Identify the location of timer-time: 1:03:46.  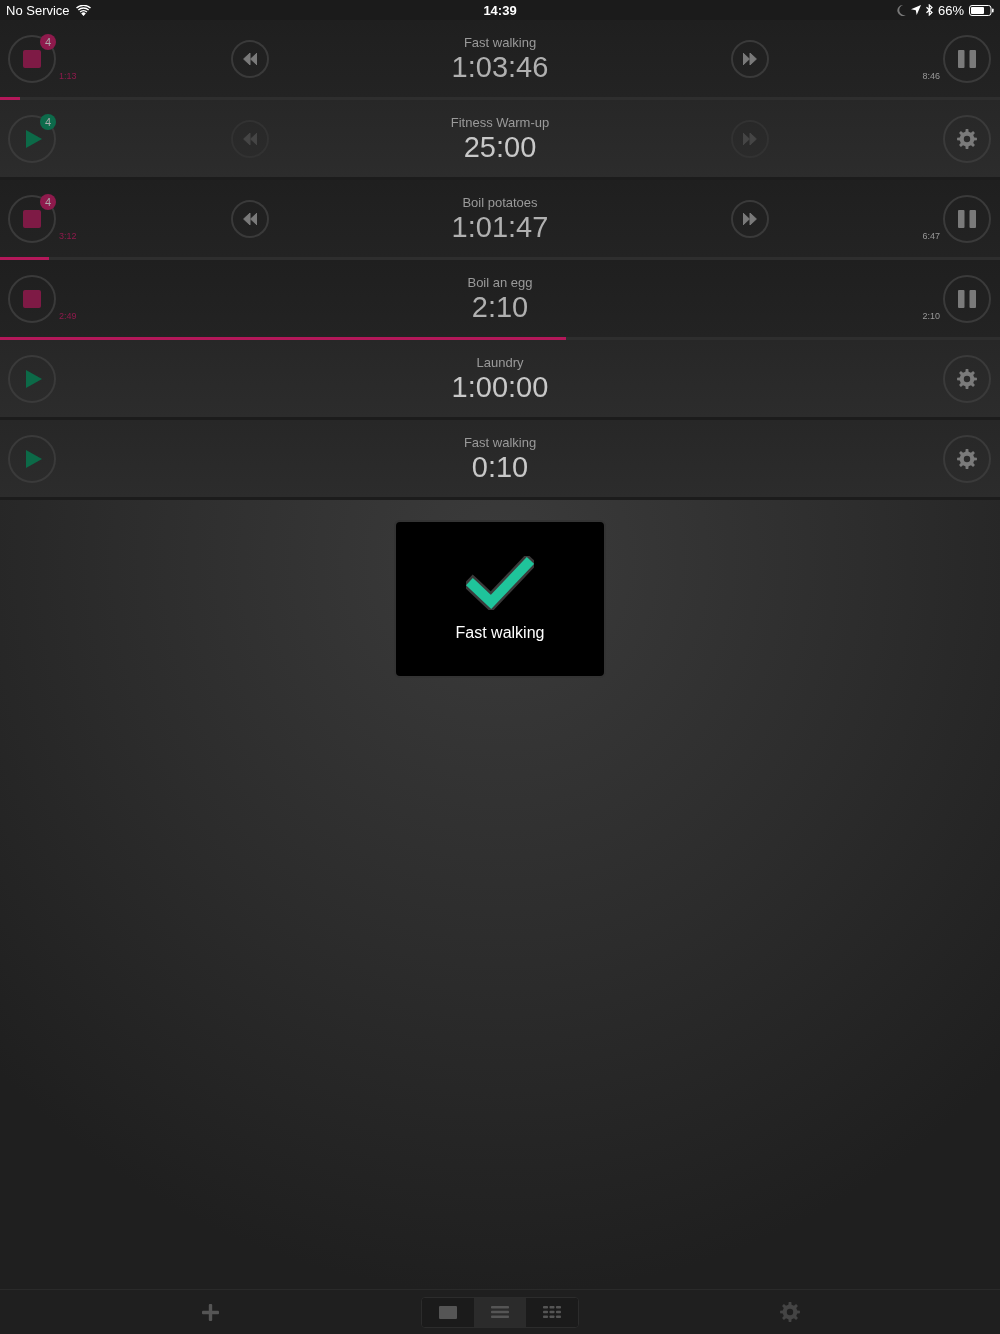
(500, 66).